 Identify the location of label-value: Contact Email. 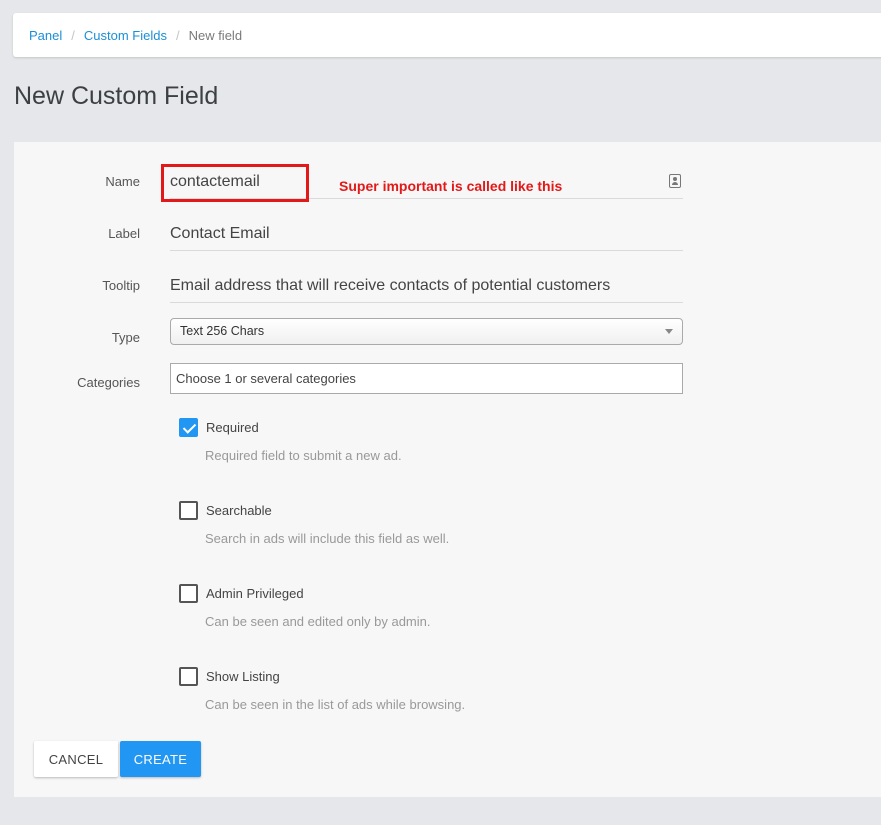
(220, 233).